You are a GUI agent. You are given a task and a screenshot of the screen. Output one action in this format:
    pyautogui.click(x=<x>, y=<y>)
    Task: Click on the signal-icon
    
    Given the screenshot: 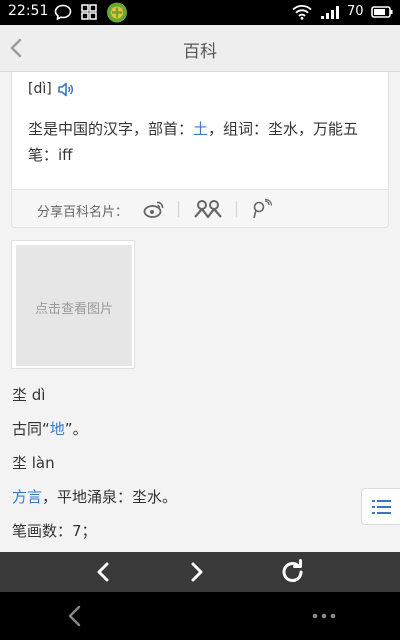 What is the action you would take?
    pyautogui.click(x=330, y=12)
    